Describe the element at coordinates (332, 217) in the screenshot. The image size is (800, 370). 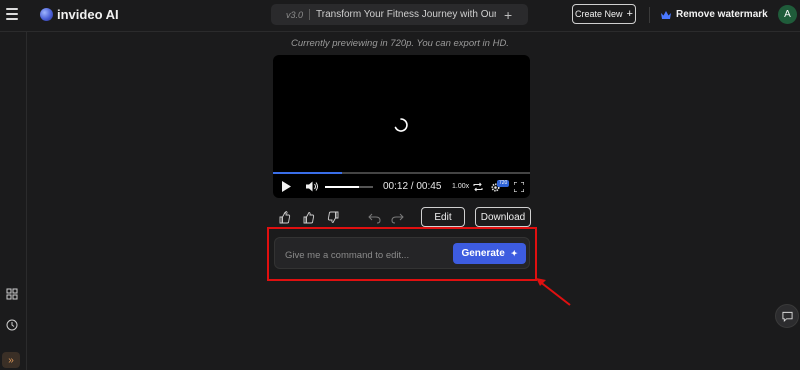
I see `thumbs-down-icon` at that location.